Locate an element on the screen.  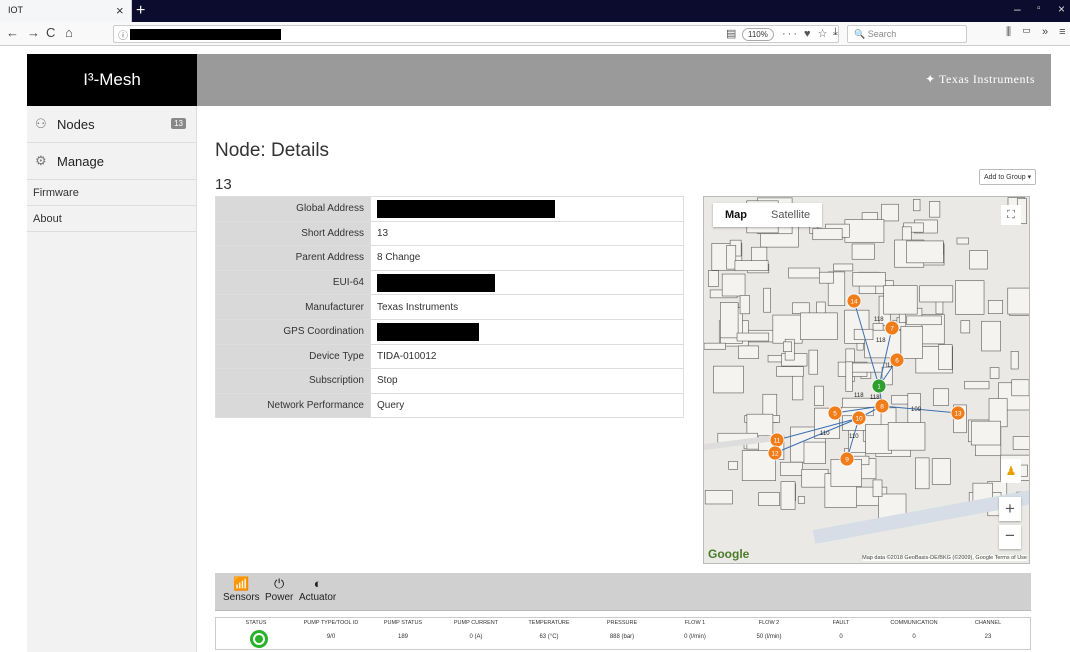
map-tab-map: Map is located at coordinates (736, 215).